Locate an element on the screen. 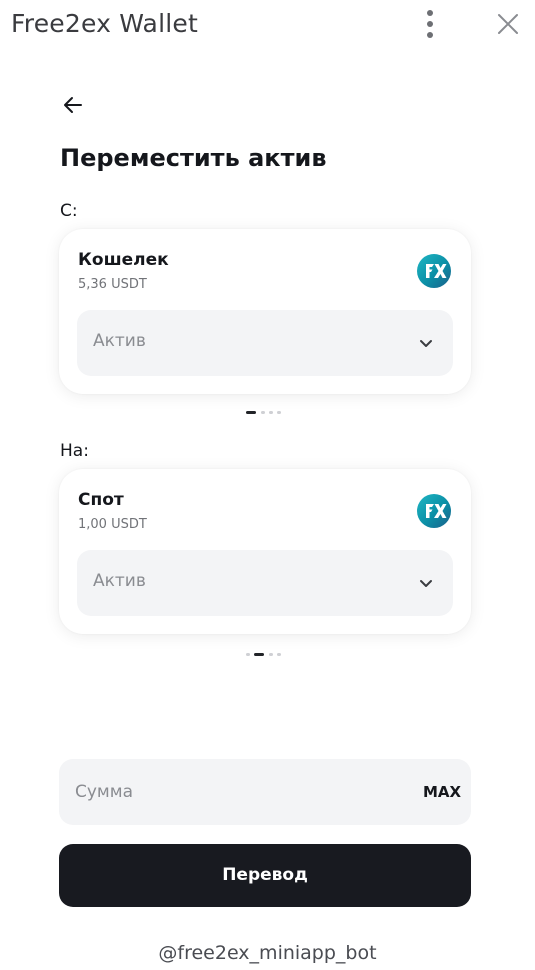 This screenshot has width=535, height=970. to-account-balance: 1,00 USDT is located at coordinates (112, 524).